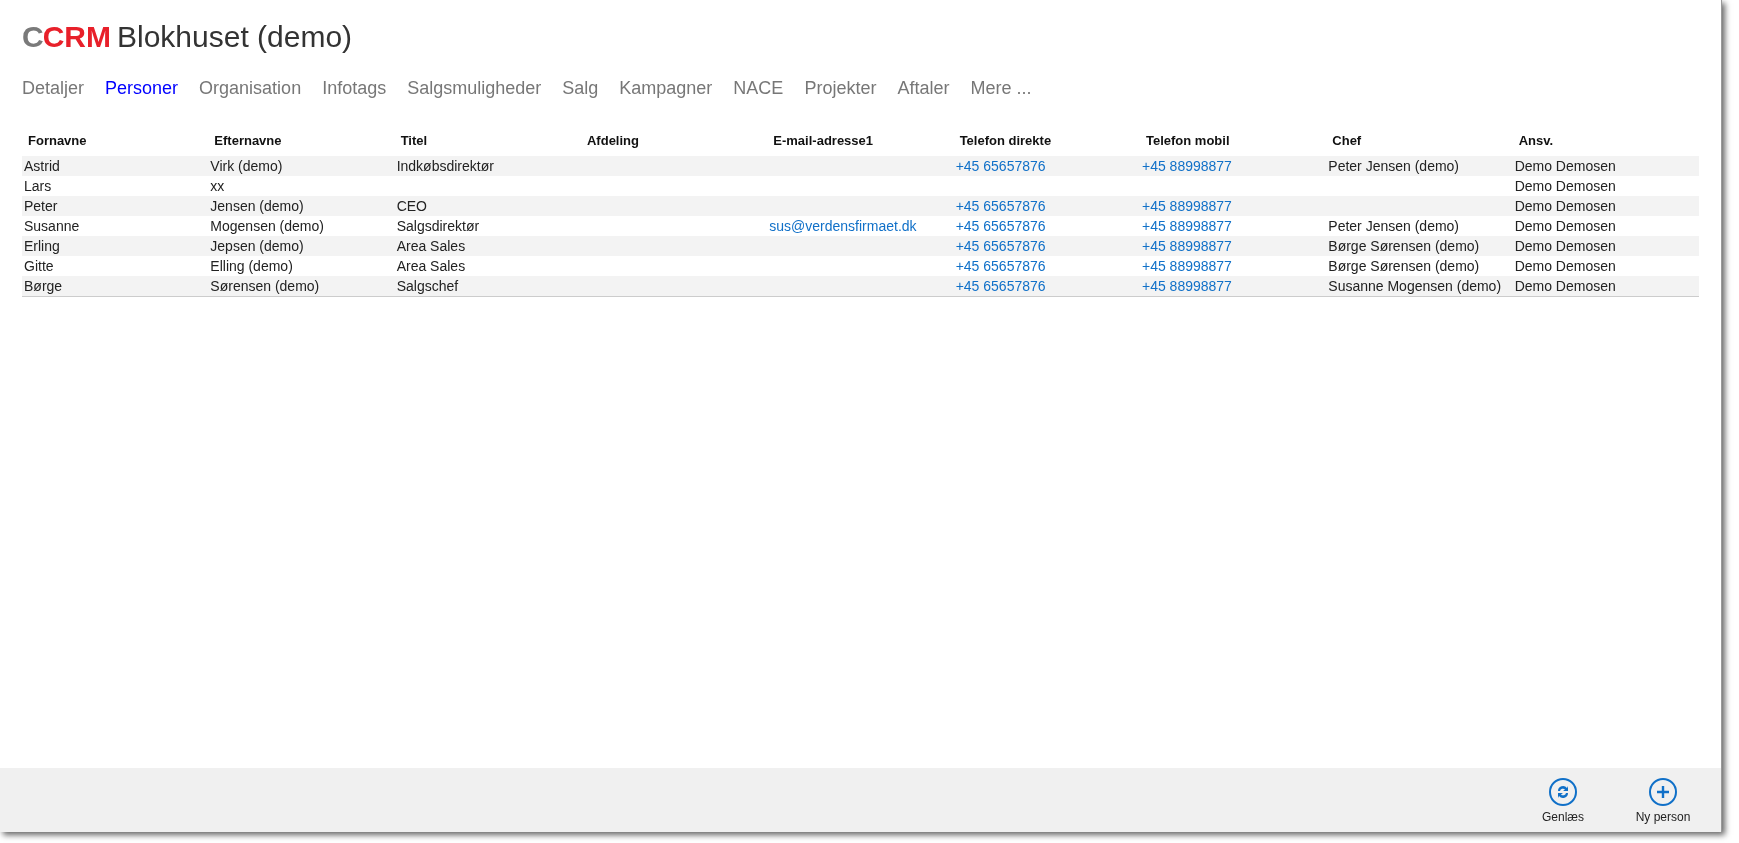 The width and height of the screenshot is (1739, 843). I want to click on table-cell: Salgsdirektør, so click(487, 226).